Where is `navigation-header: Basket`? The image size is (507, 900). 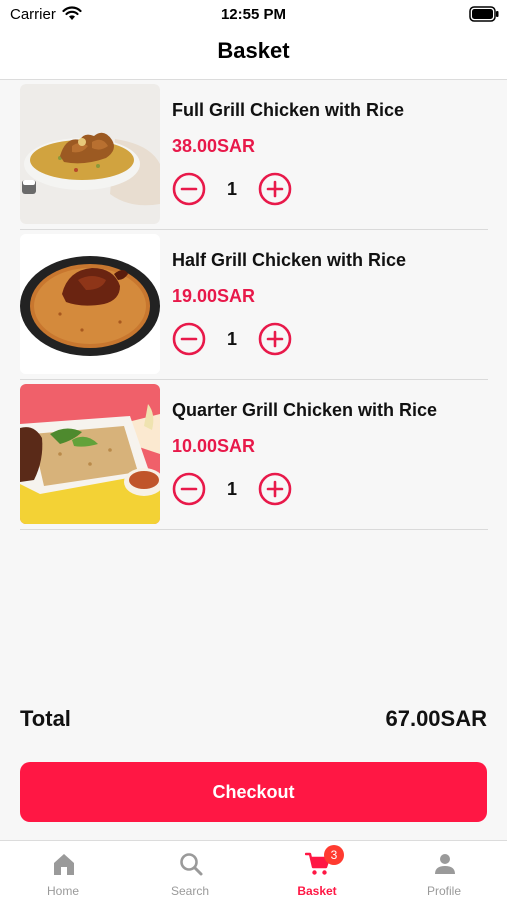 navigation-header: Basket is located at coordinates (253, 54).